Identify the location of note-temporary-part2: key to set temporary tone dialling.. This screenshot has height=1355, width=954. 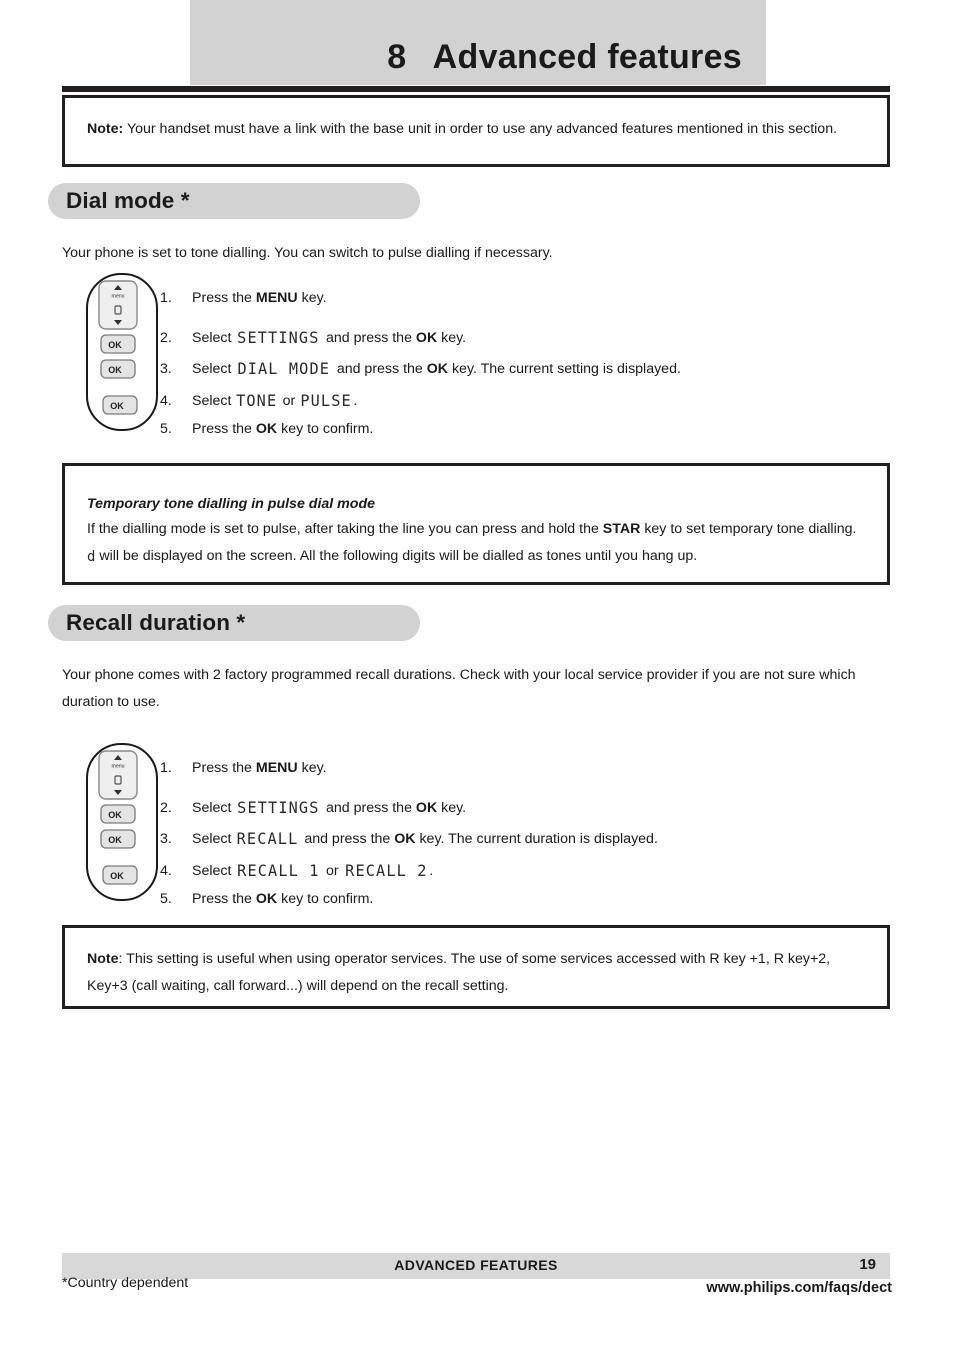
(748, 529).